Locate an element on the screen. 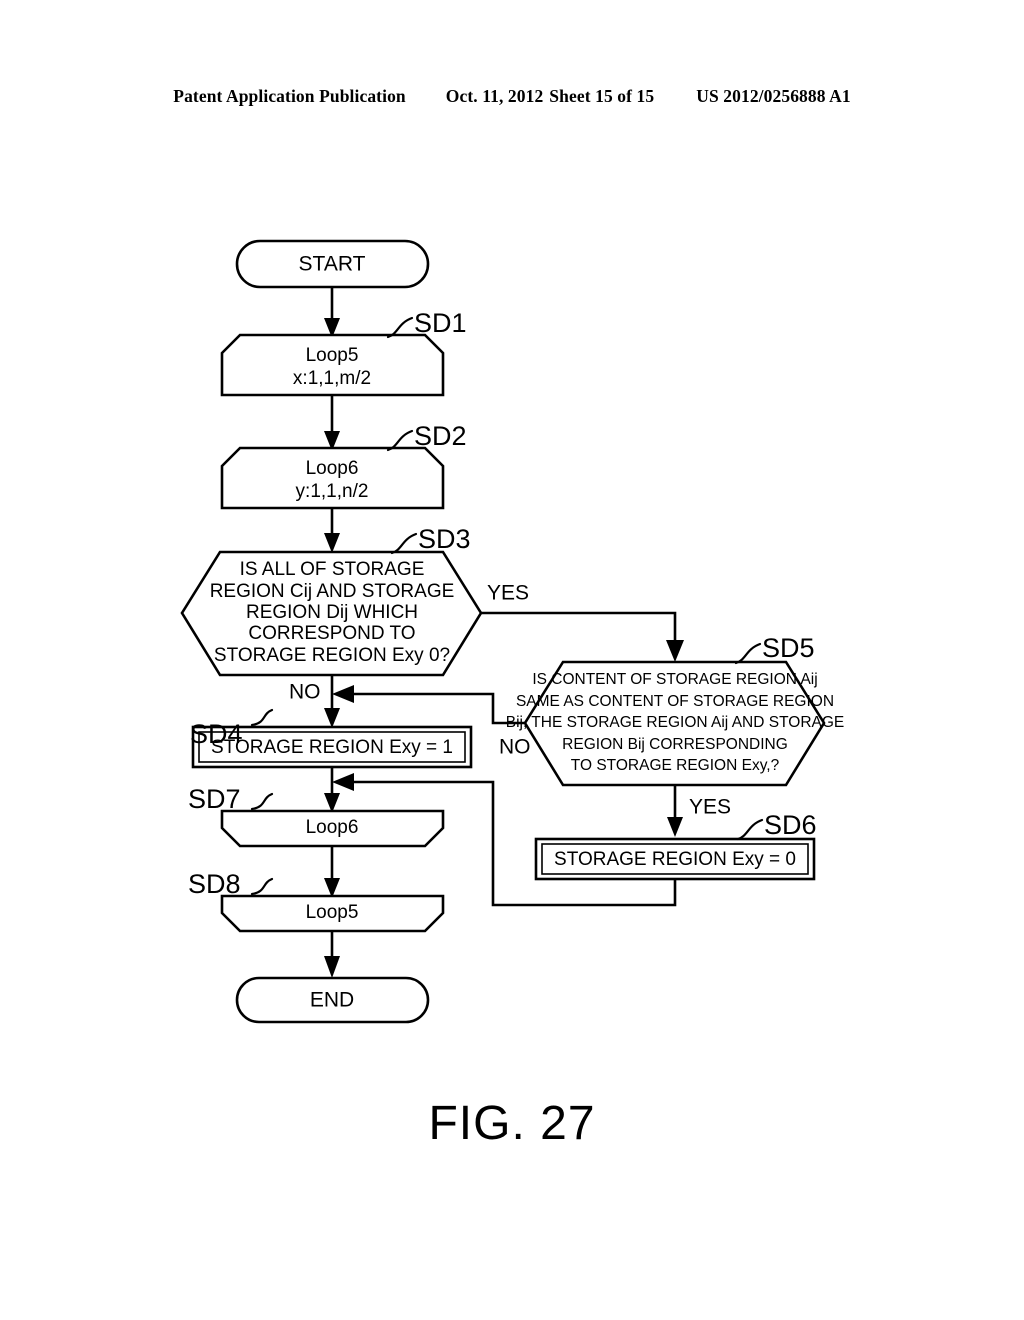 This screenshot has width=1024, height=1320. connector-sd4-to-sd7 is located at coordinates (332, 790).